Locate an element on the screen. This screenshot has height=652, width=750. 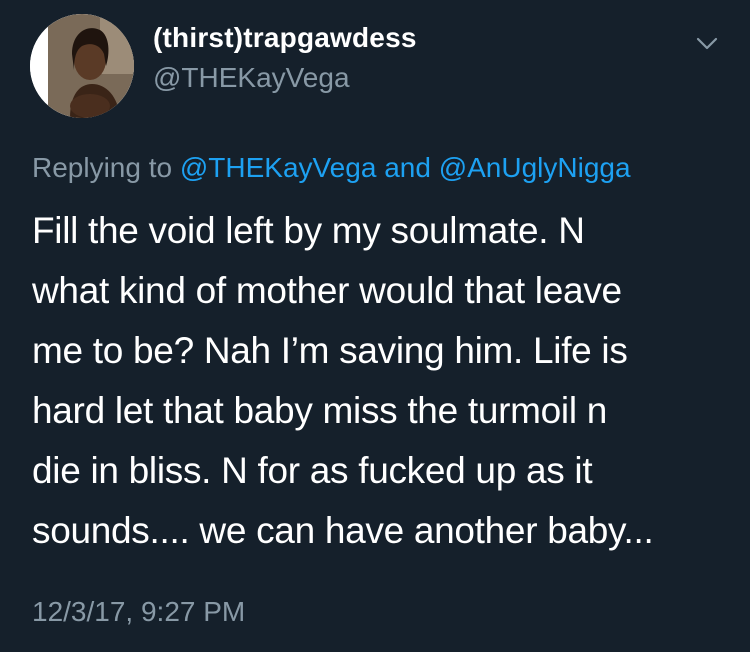
author-handle: @THEKayVega is located at coordinates (251, 78).